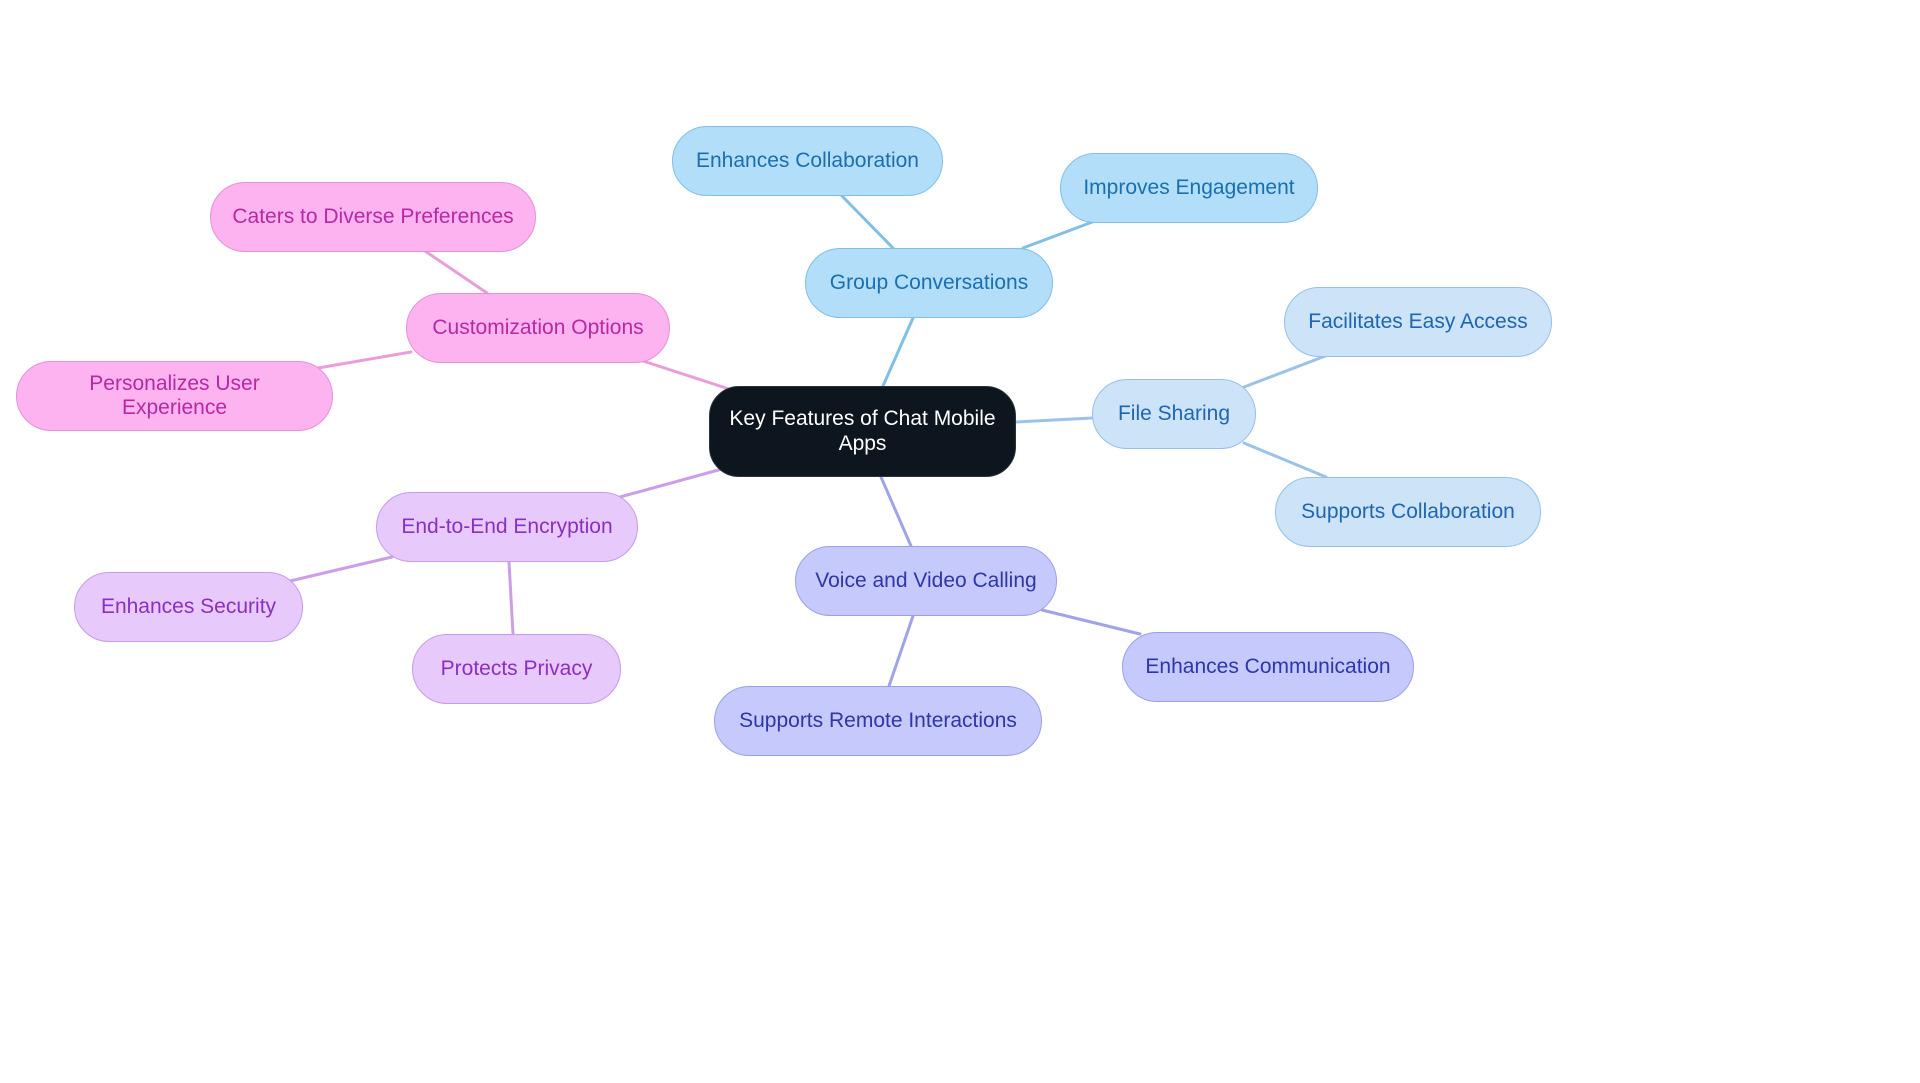 This screenshot has height=1083, width=1920. Describe the element at coordinates (901, 651) in the screenshot. I see `edge-voice-c2` at that location.